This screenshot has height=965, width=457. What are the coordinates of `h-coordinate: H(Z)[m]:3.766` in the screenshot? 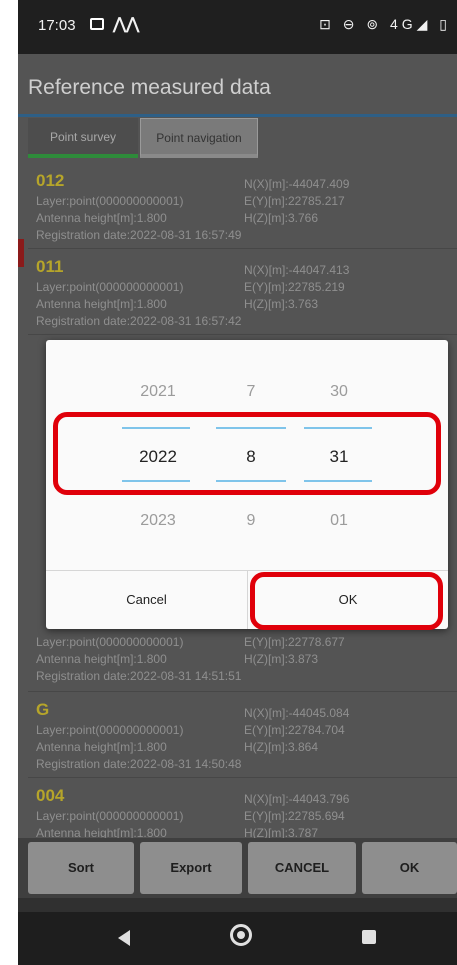 It's located at (281, 218).